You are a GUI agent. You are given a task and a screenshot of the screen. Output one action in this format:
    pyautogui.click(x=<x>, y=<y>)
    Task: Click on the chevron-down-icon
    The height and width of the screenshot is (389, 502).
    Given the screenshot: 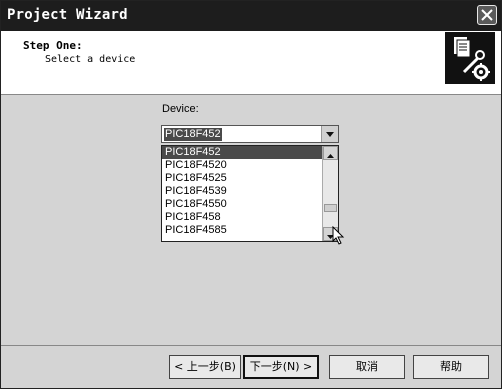 What is the action you would take?
    pyautogui.click(x=330, y=134)
    